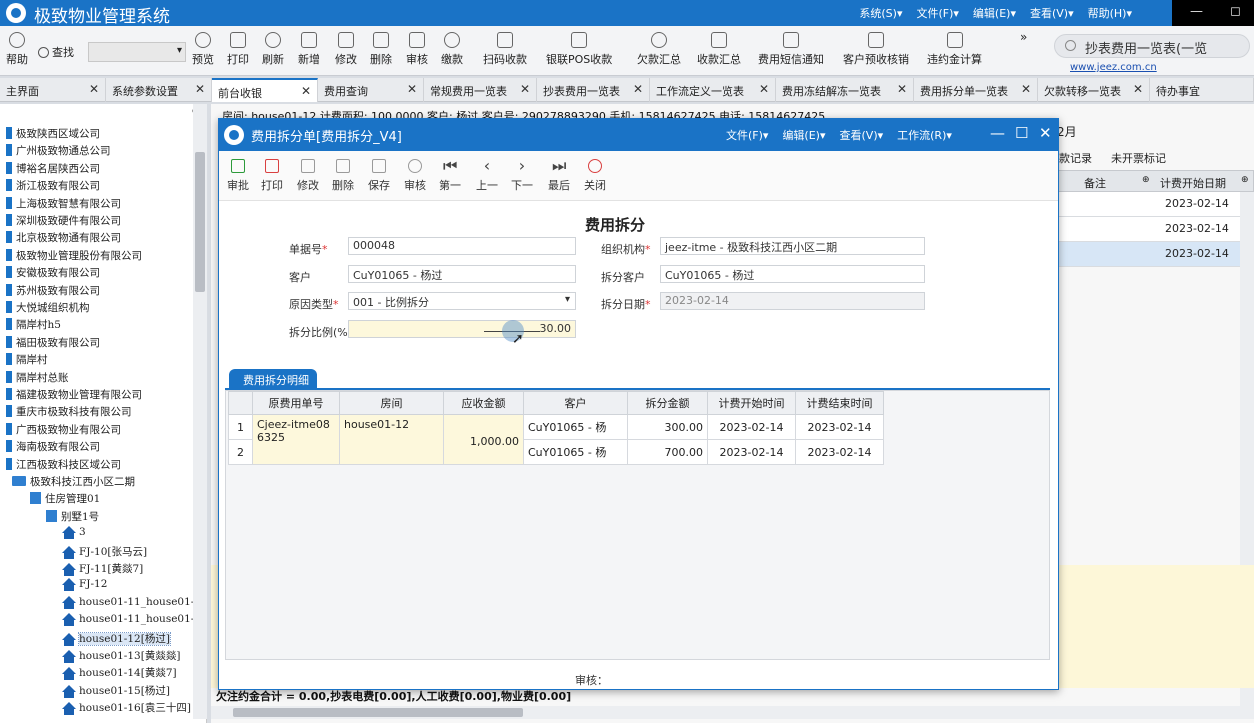  Describe the element at coordinates (63, 430) in the screenshot. I see `tree-node: 广西极致物业有限公司` at that location.